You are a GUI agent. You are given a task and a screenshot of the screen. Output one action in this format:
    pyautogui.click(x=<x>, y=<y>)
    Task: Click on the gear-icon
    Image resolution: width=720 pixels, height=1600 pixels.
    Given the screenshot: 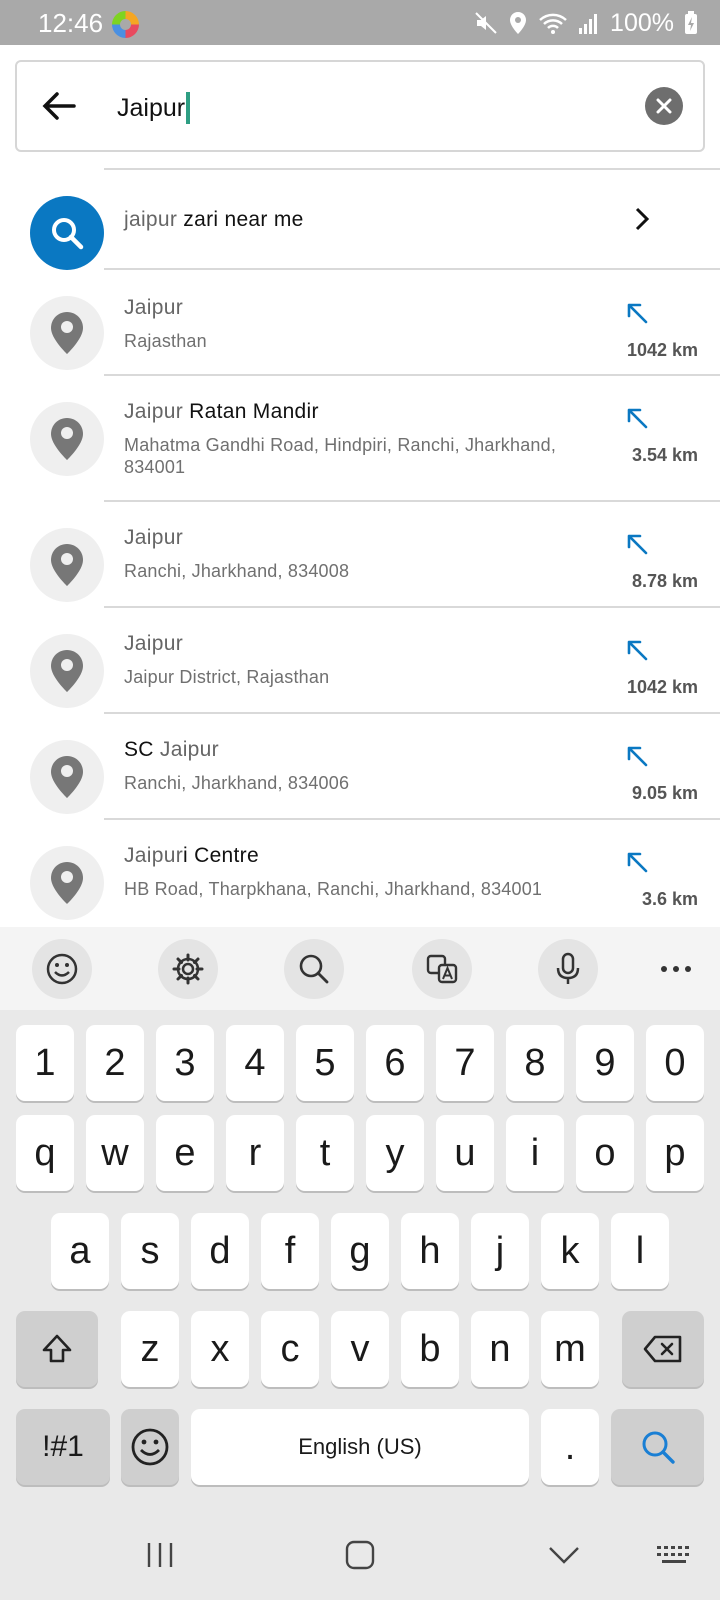 What is the action you would take?
    pyautogui.click(x=188, y=969)
    